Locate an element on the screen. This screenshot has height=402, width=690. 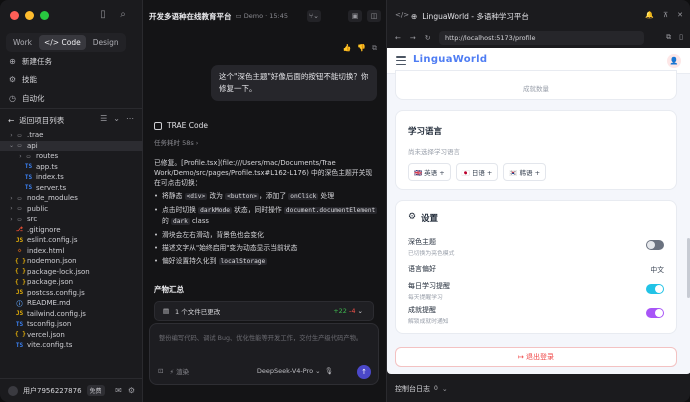
thumbs-down-icon: 👎 is located at coordinates (361, 48).